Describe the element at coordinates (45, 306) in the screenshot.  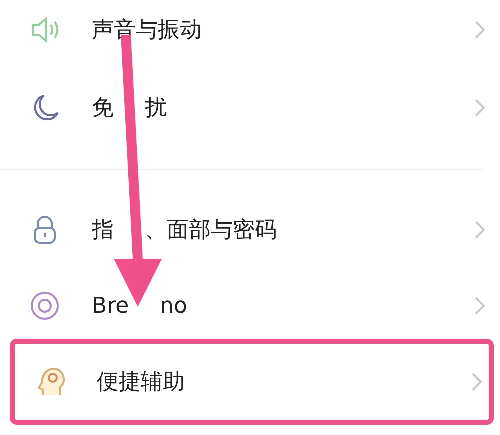
I see `target-icon` at that location.